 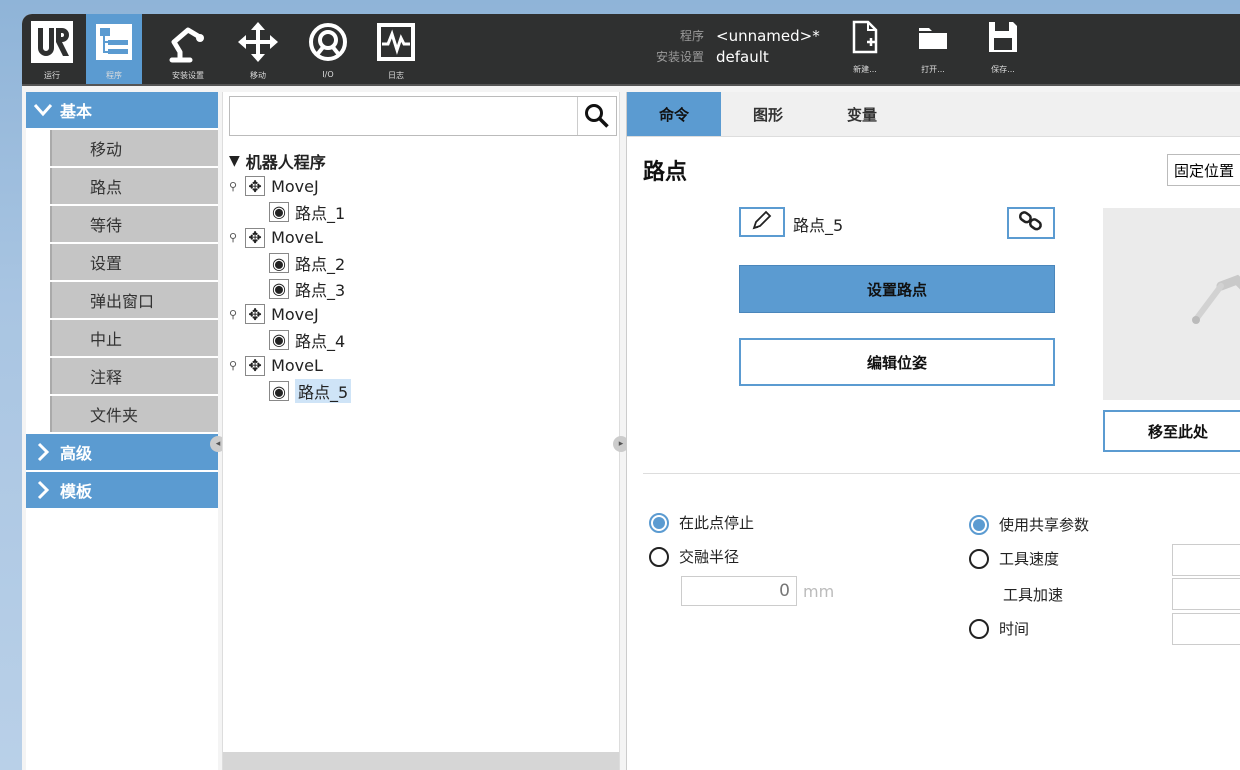 What do you see at coordinates (122, 490) in the screenshot?
I see `templates-category-header: 模板` at bounding box center [122, 490].